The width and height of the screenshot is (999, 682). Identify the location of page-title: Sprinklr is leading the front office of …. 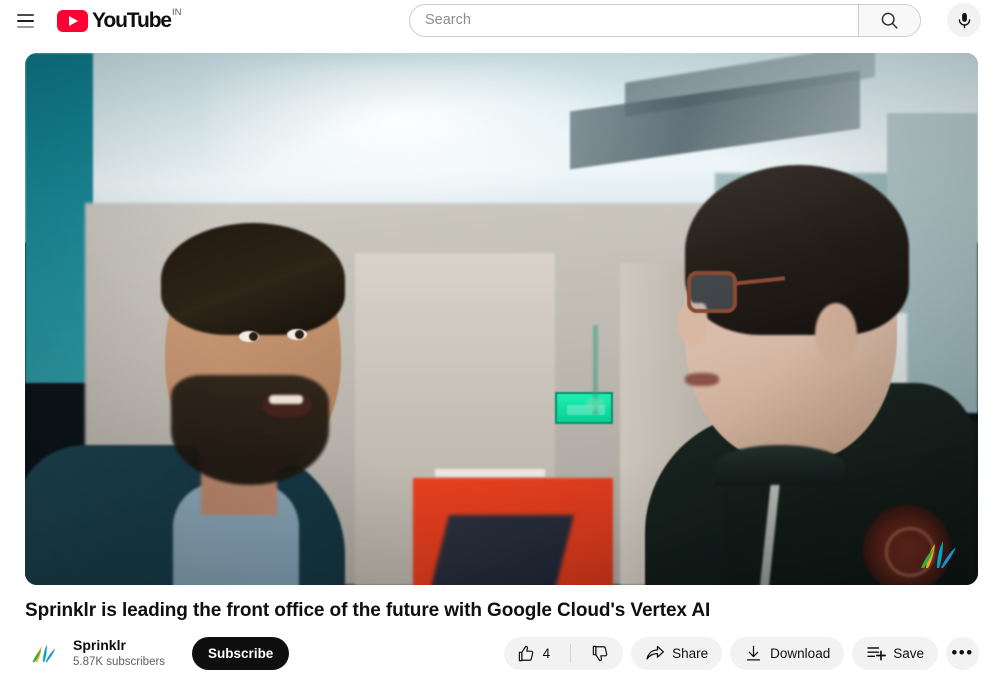
(368, 610).